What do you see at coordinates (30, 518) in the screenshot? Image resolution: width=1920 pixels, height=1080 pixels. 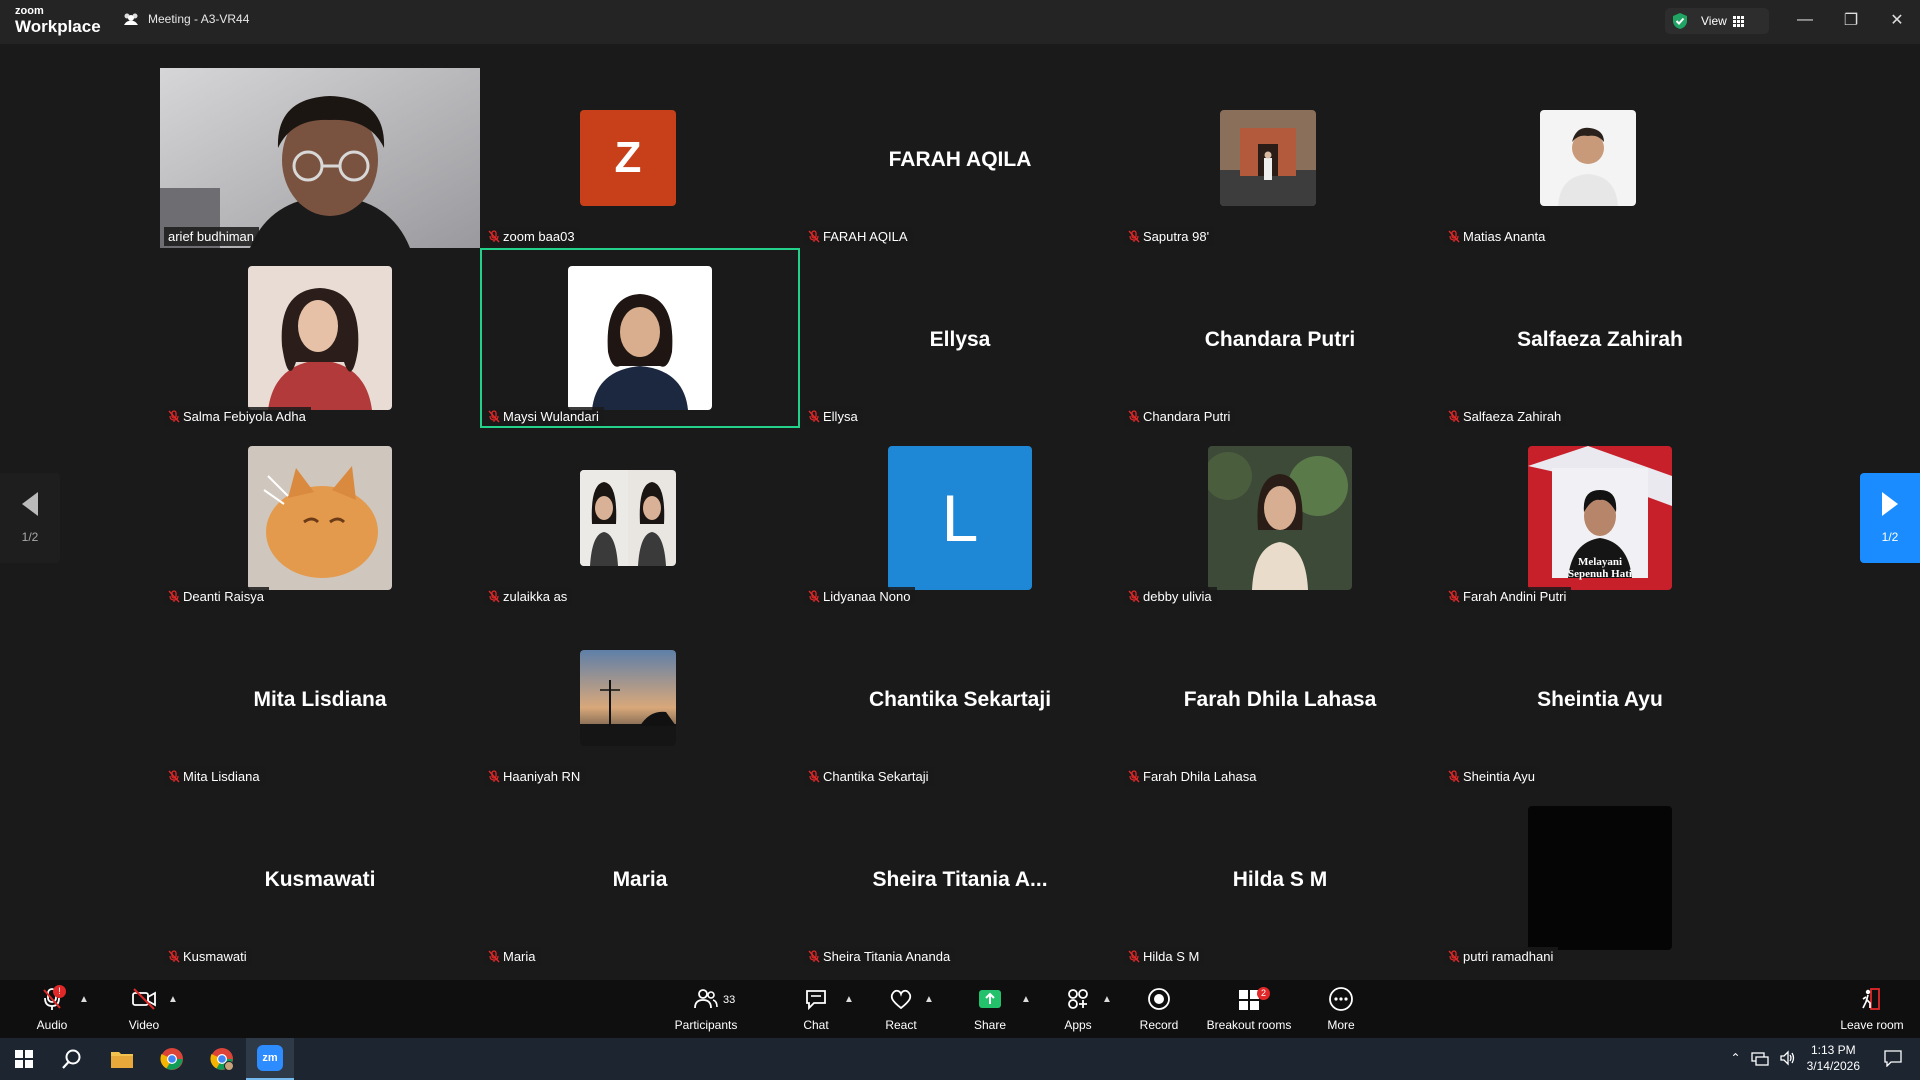 I see `previous-page-button: 1/2` at bounding box center [30, 518].